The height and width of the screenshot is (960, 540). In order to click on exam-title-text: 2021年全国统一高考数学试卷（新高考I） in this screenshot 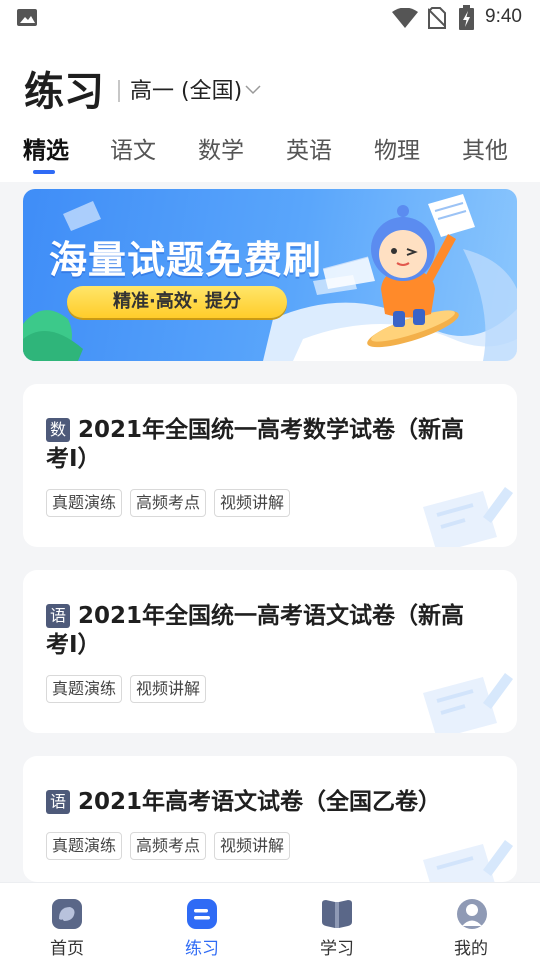, I will do `click(255, 444)`.